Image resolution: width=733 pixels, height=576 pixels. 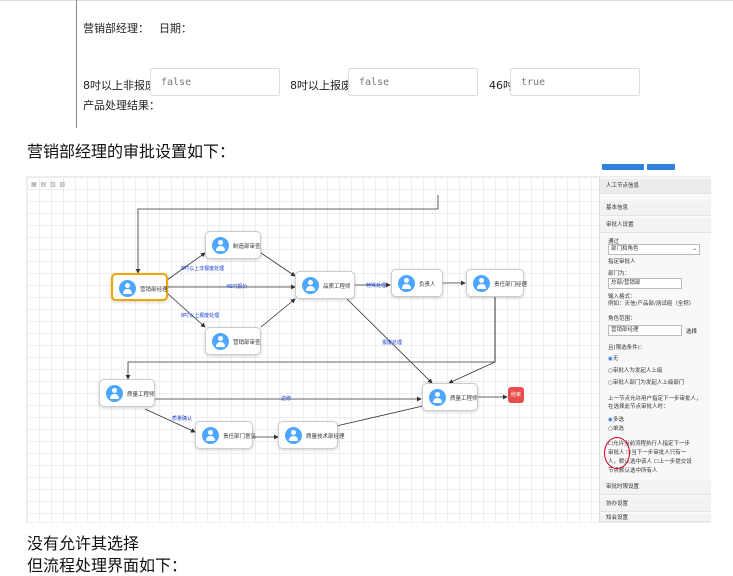 What do you see at coordinates (311, 435) in the screenshot?
I see `node-quality-tech-manager: 质量技术部经理` at bounding box center [311, 435].